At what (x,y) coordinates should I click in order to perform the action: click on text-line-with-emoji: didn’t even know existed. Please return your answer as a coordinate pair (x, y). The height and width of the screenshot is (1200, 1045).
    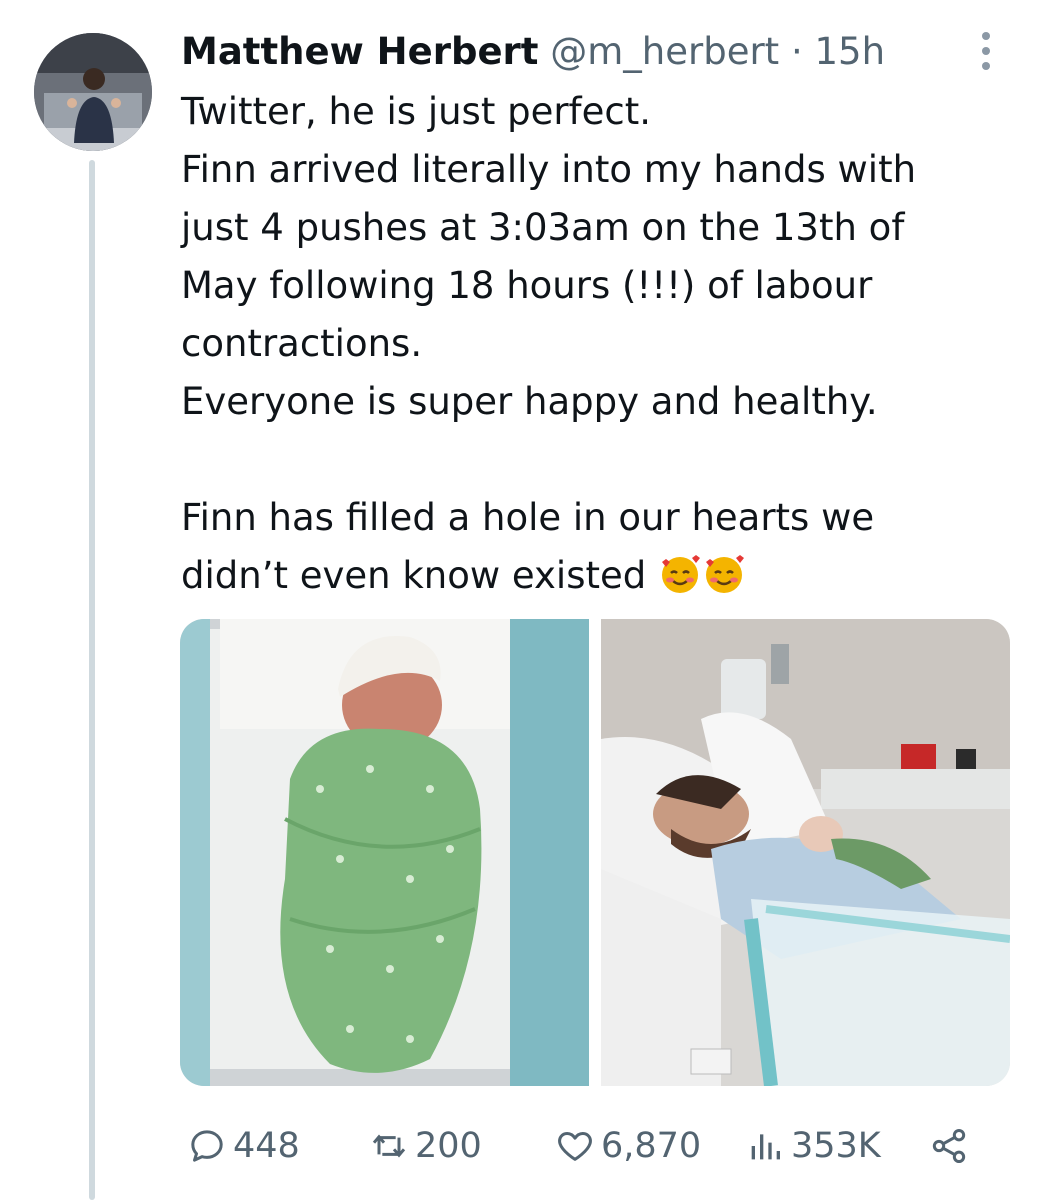
    Looking at the image, I should click on (581, 576).